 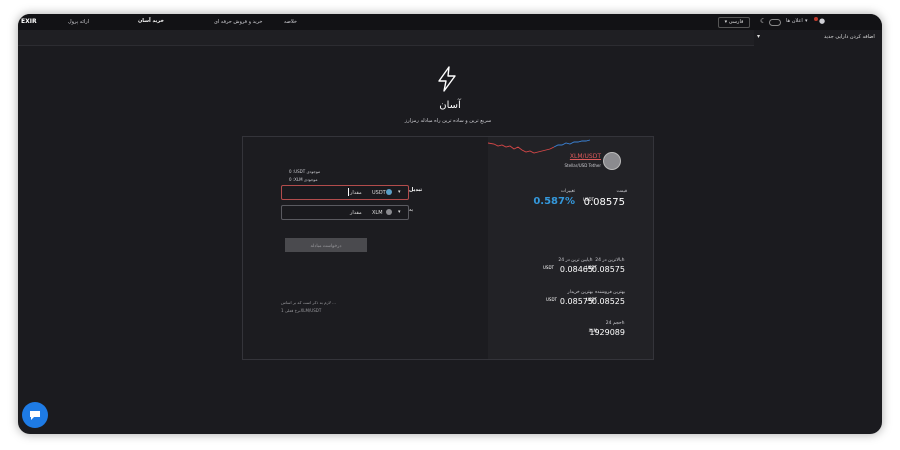 What do you see at coordinates (386, 38) in the screenshot?
I see `subbar` at bounding box center [386, 38].